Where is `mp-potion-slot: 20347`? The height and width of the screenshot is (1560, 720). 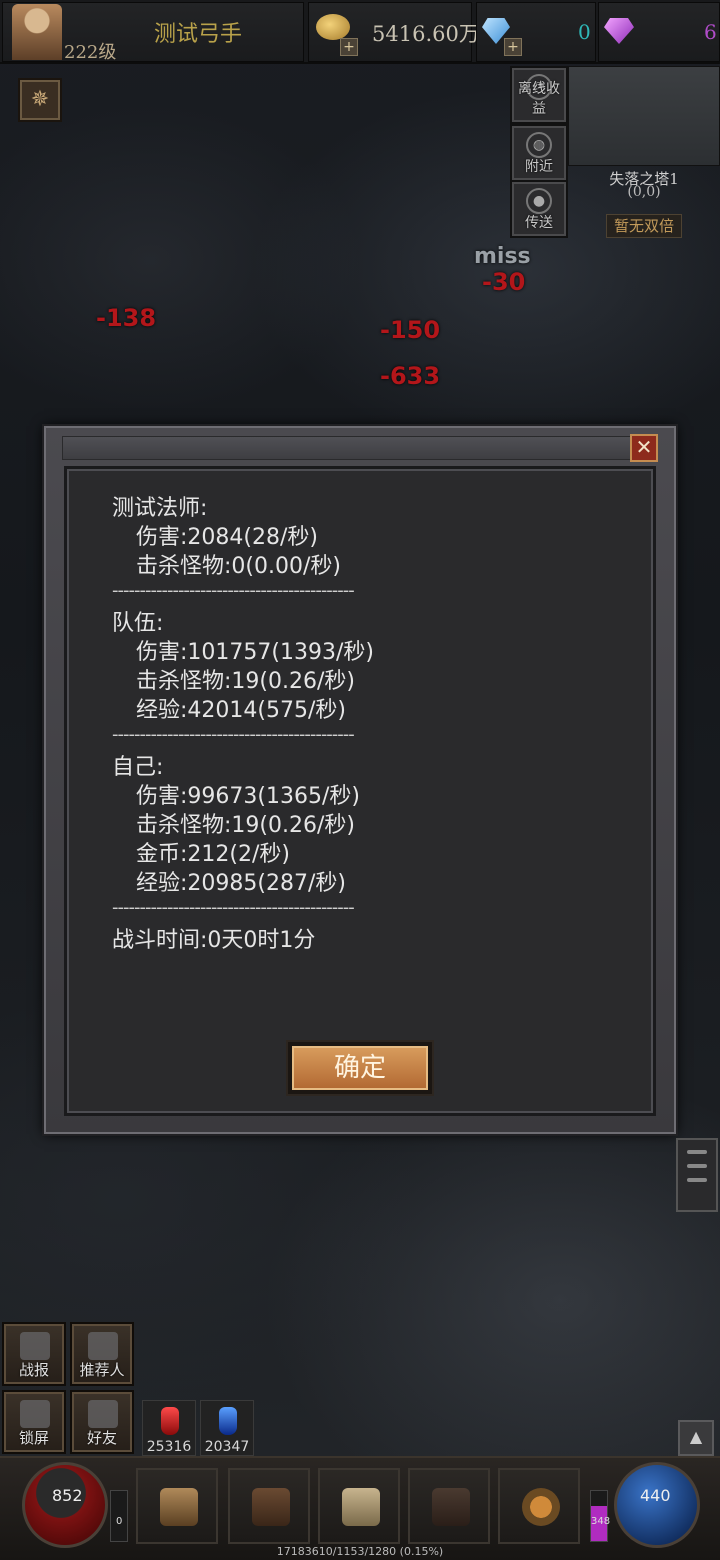
mp-potion-slot: 20347 is located at coordinates (227, 1428).